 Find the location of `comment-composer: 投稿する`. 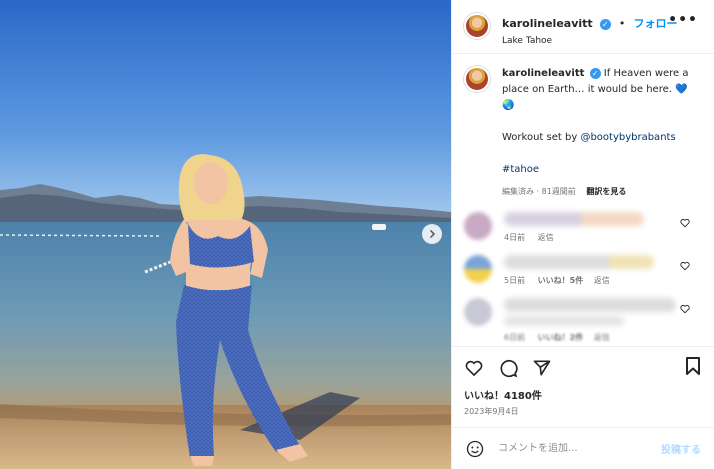

comment-composer: 投稿する is located at coordinates (583, 448).